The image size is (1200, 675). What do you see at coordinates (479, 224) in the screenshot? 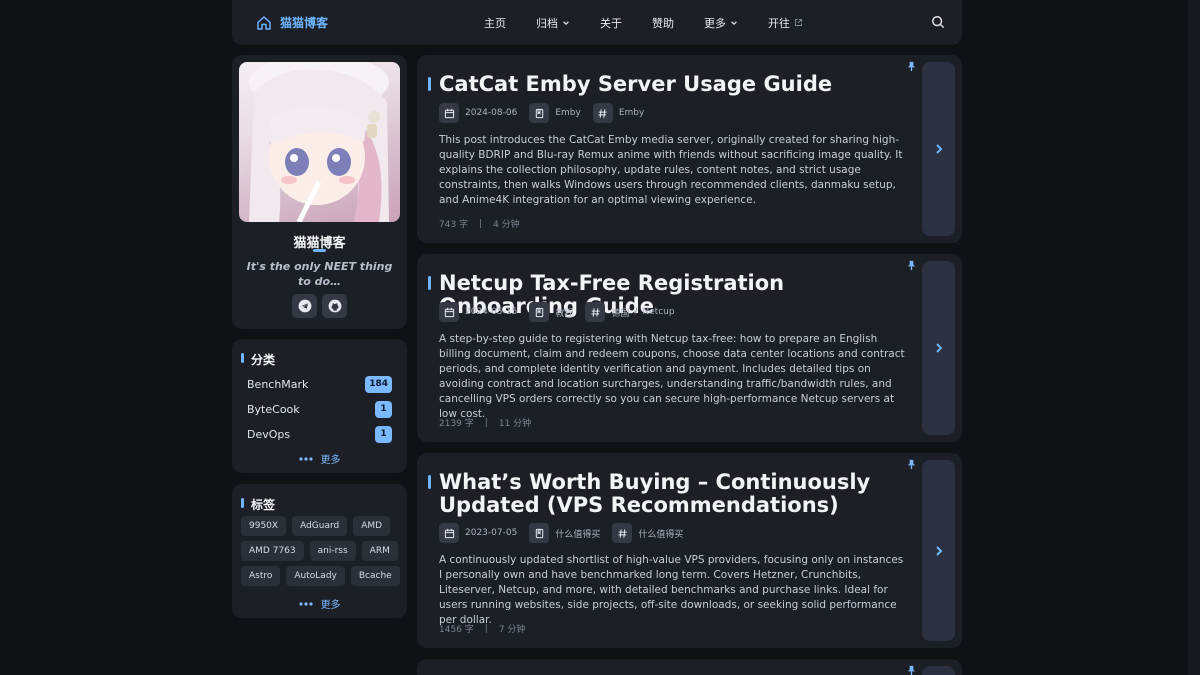
I see `post-stats: 743 字 | 4 分钟` at bounding box center [479, 224].